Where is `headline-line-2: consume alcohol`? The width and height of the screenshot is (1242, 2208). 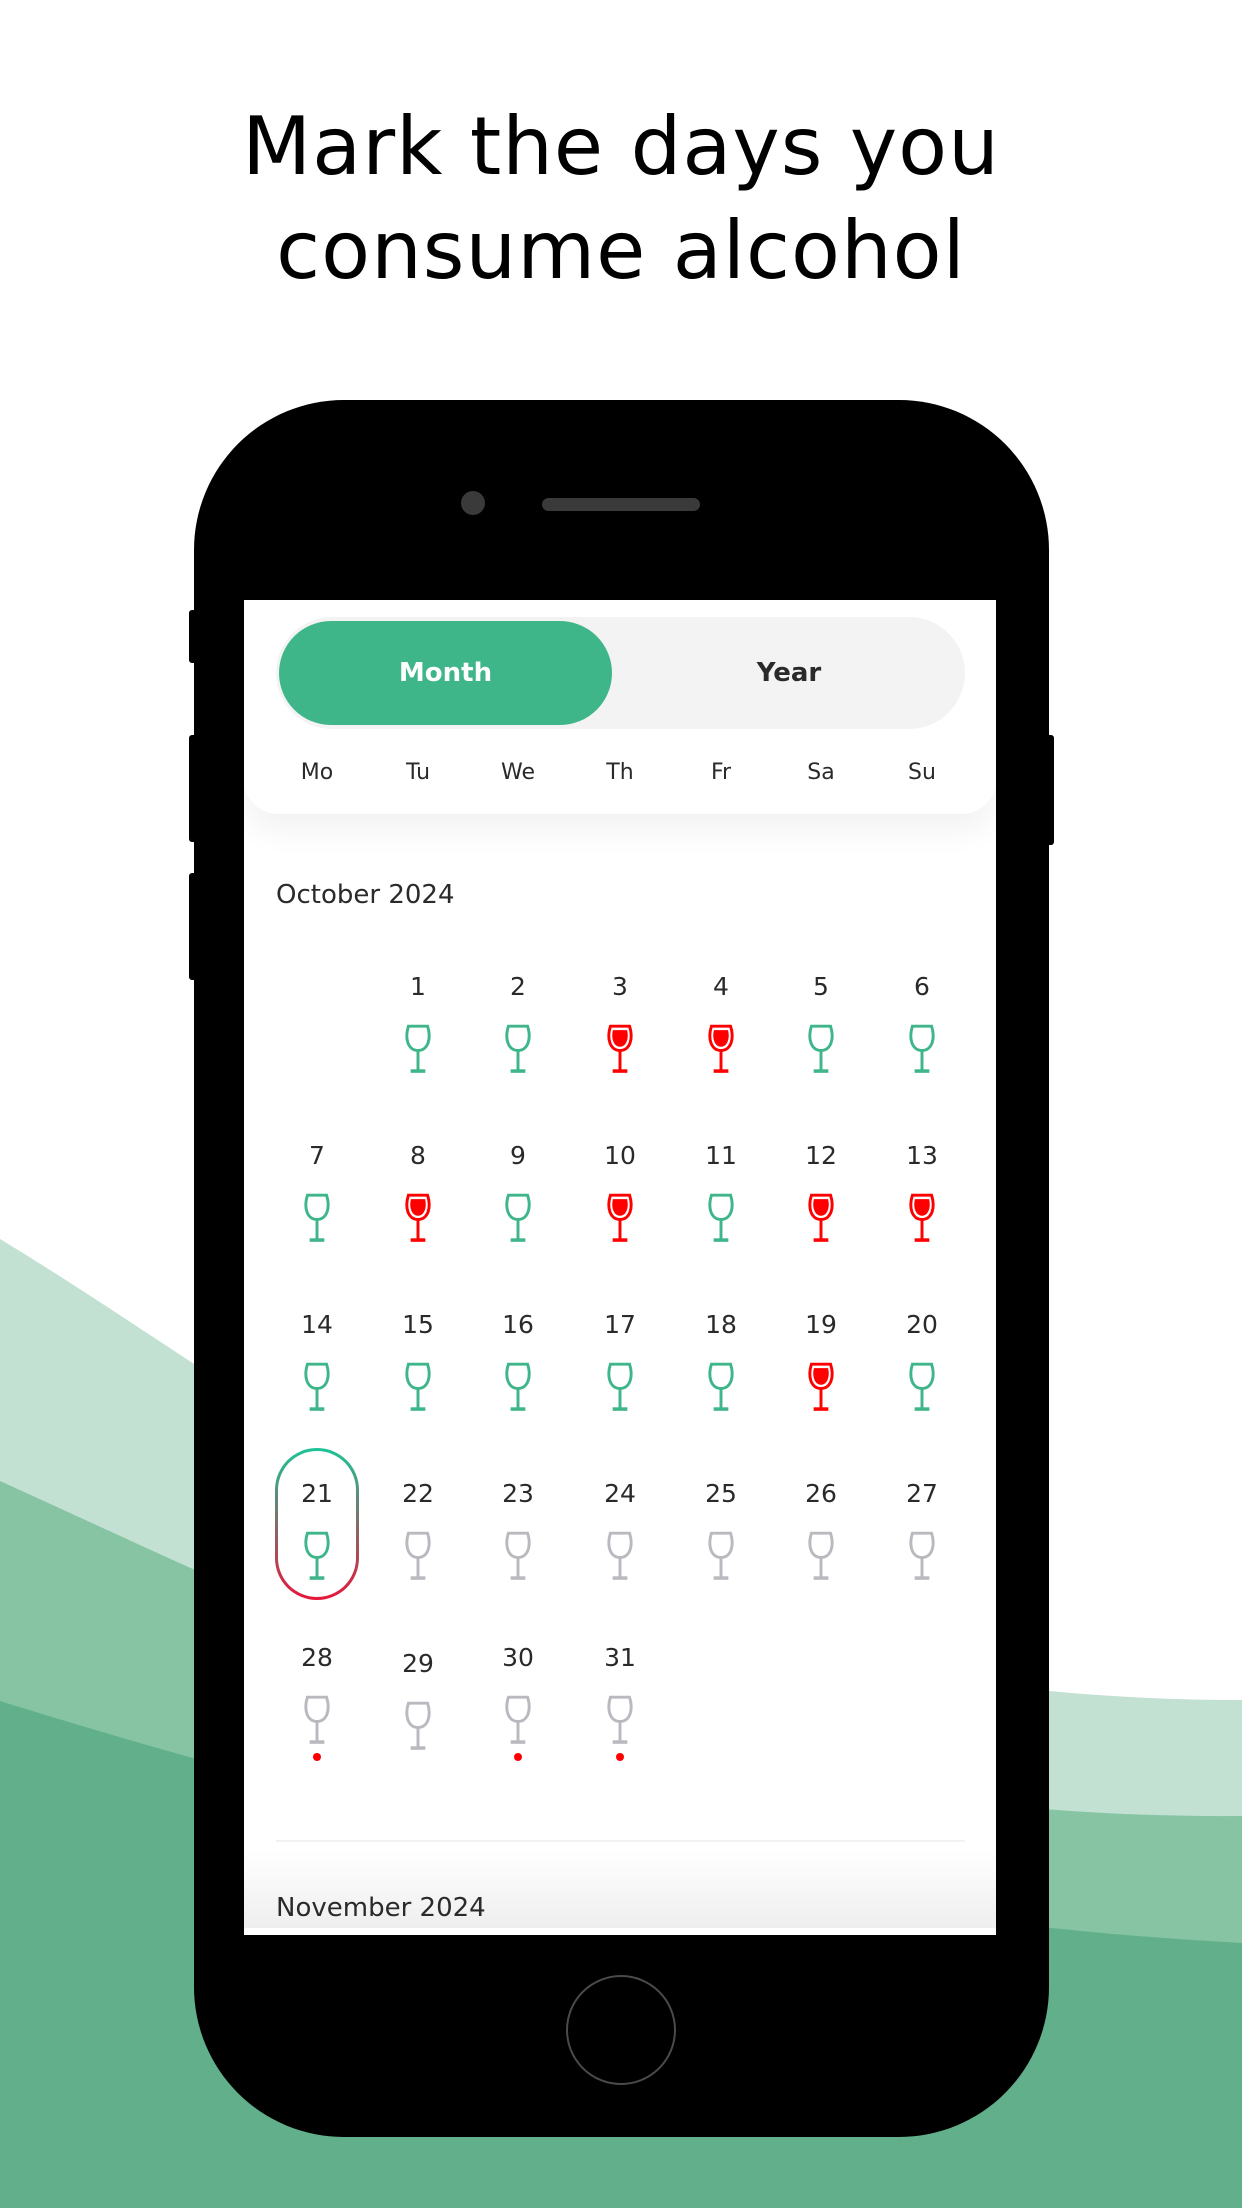
headline-line-2: consume alcohol is located at coordinates (621, 250).